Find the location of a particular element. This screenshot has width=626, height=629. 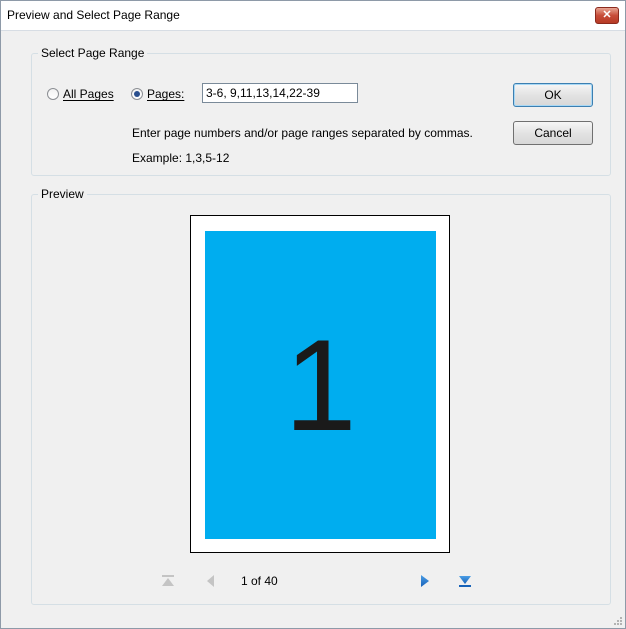

all-pages-radio: All Pages is located at coordinates (80, 94).